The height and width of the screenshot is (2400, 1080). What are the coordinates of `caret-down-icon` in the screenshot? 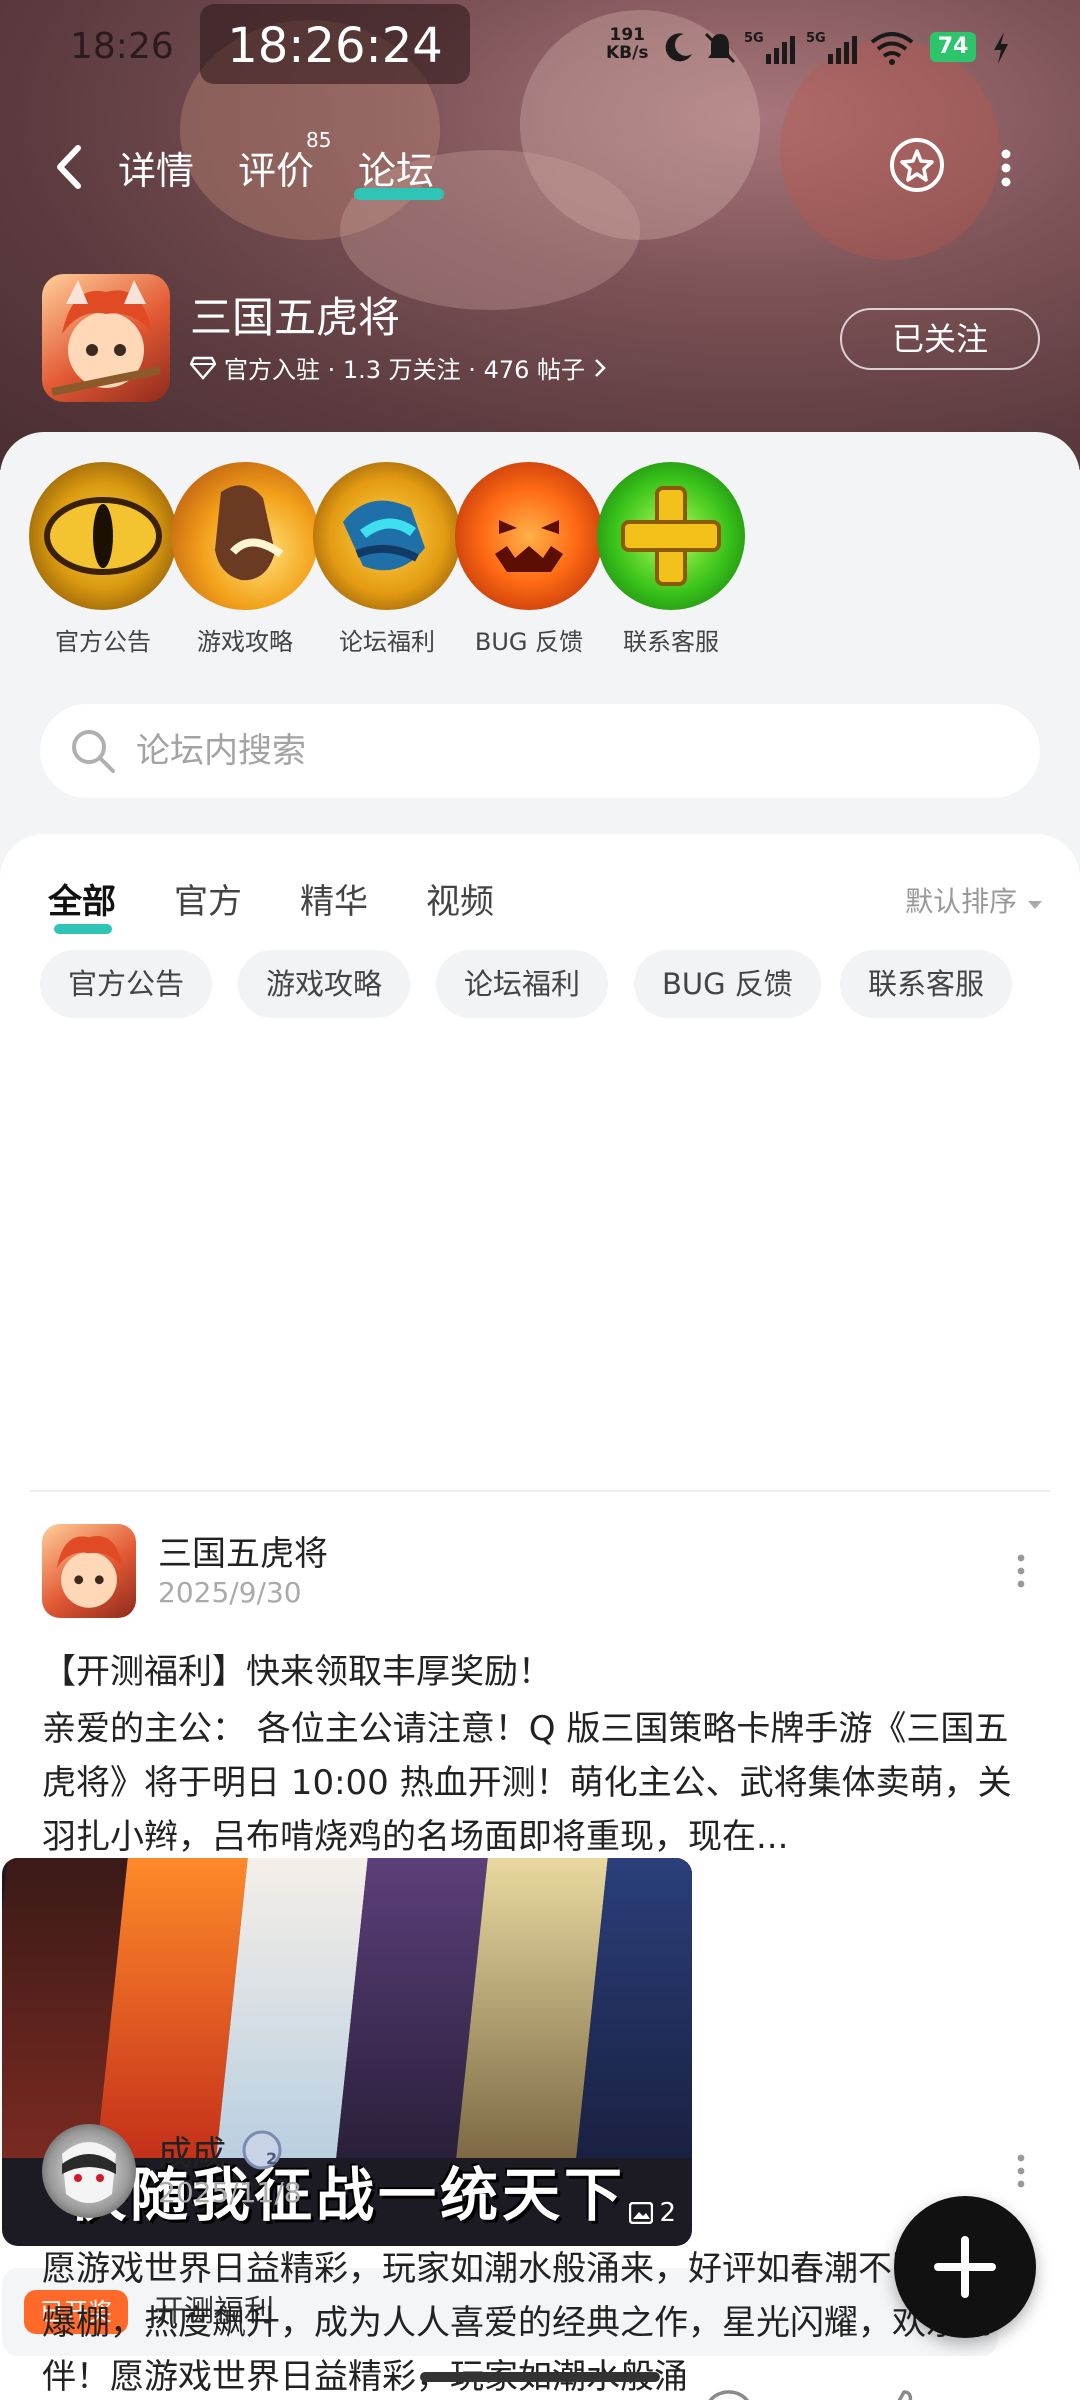 It's located at (1035, 905).